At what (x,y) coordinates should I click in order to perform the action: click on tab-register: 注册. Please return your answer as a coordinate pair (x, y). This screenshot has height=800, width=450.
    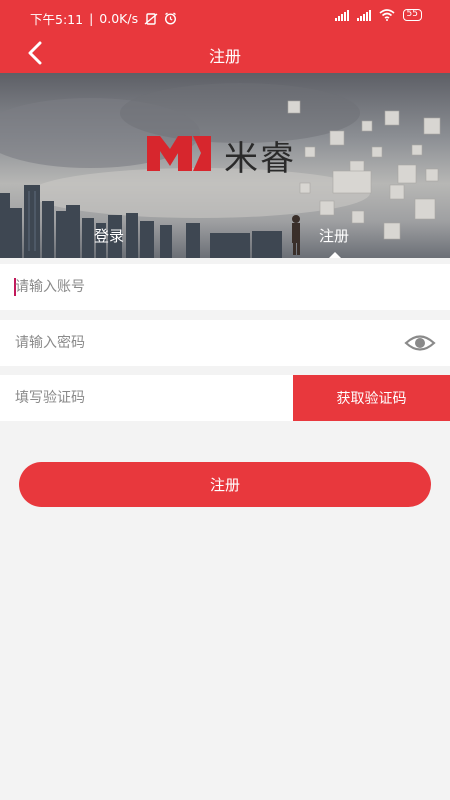
    Looking at the image, I should click on (334, 235).